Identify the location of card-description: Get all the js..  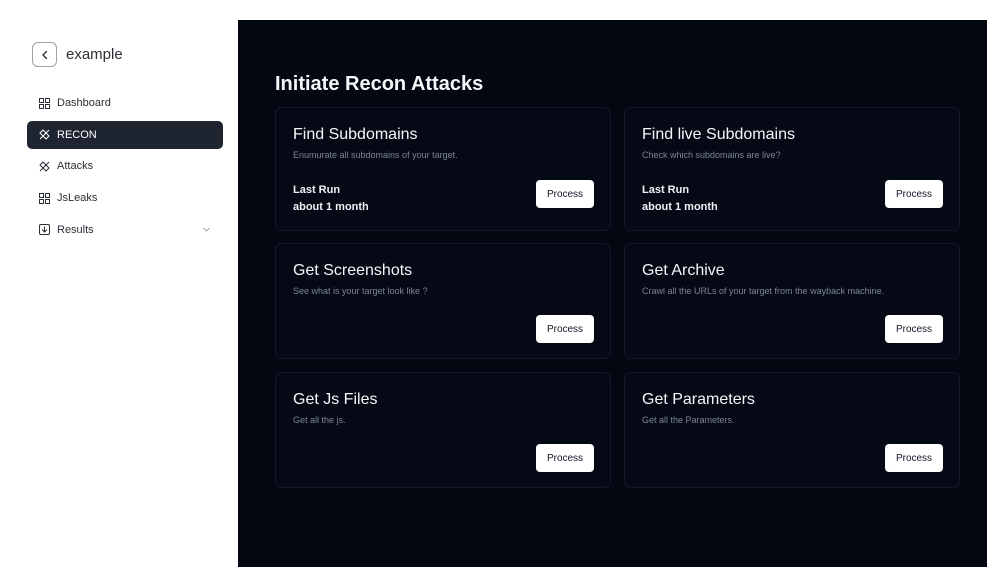
(319, 420).